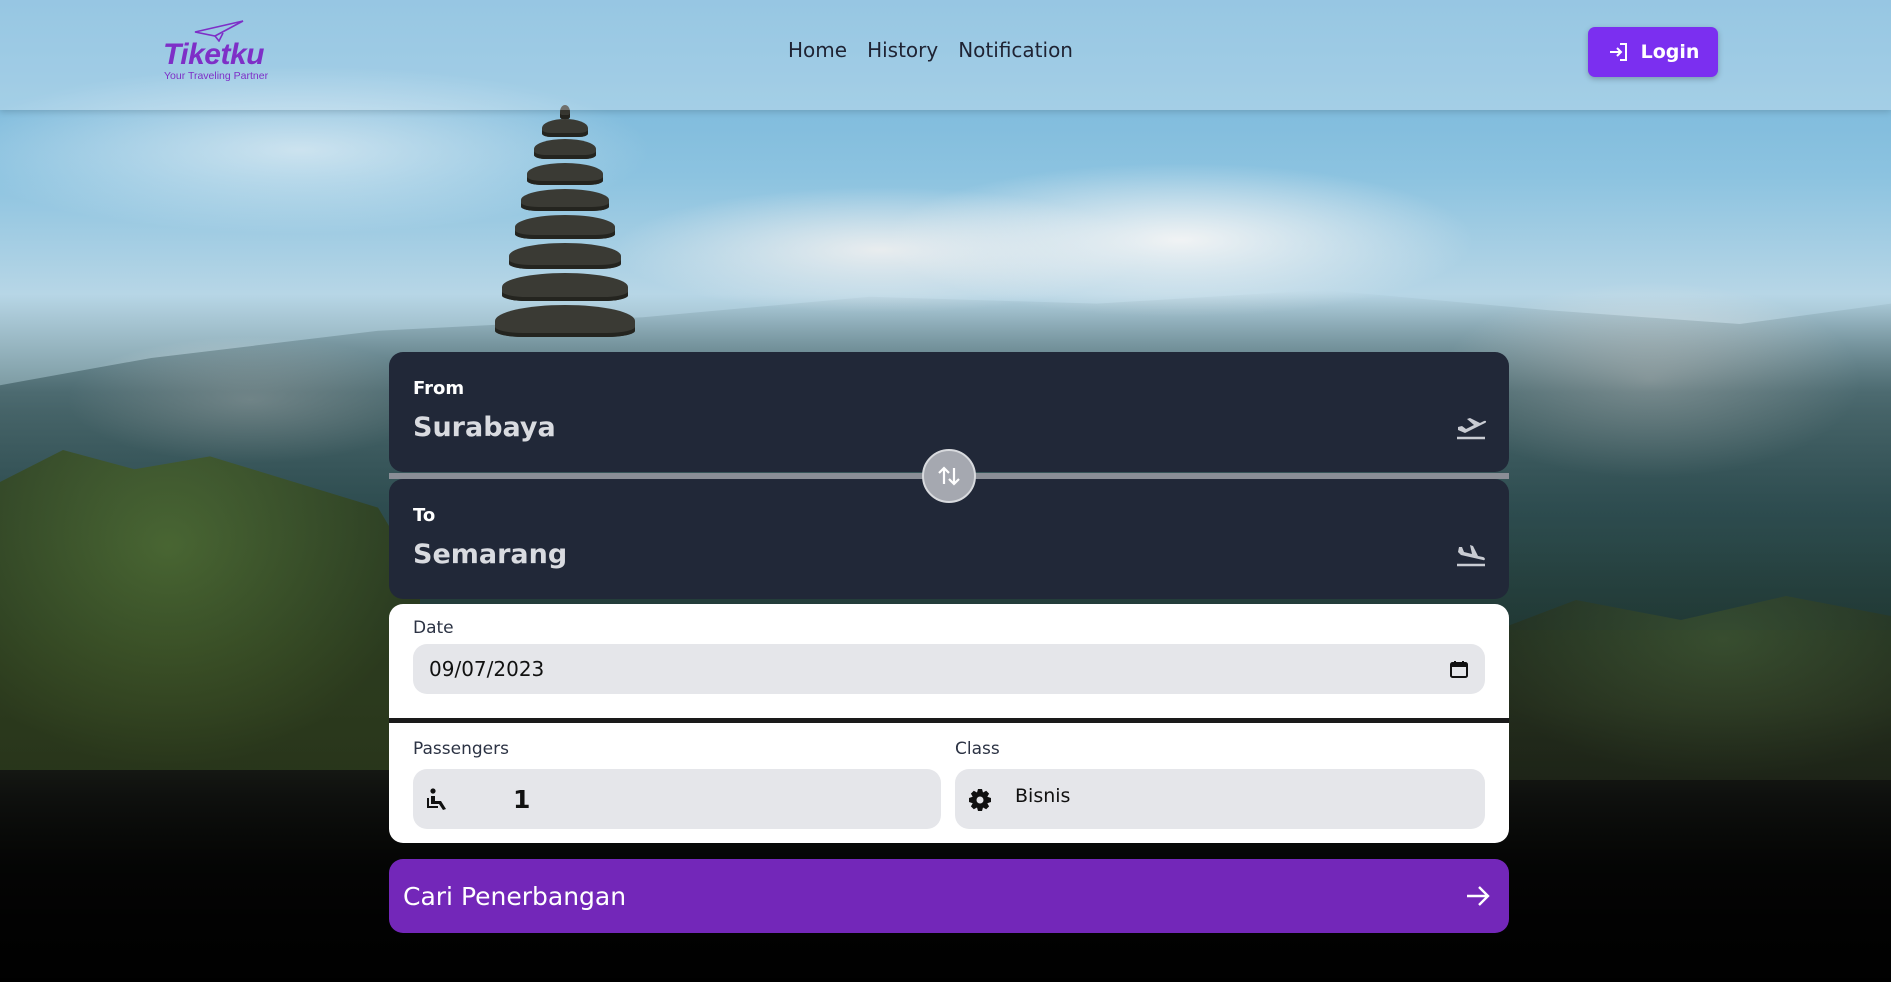  What do you see at coordinates (214, 54) in the screenshot?
I see `brand-name: Tiketku` at bounding box center [214, 54].